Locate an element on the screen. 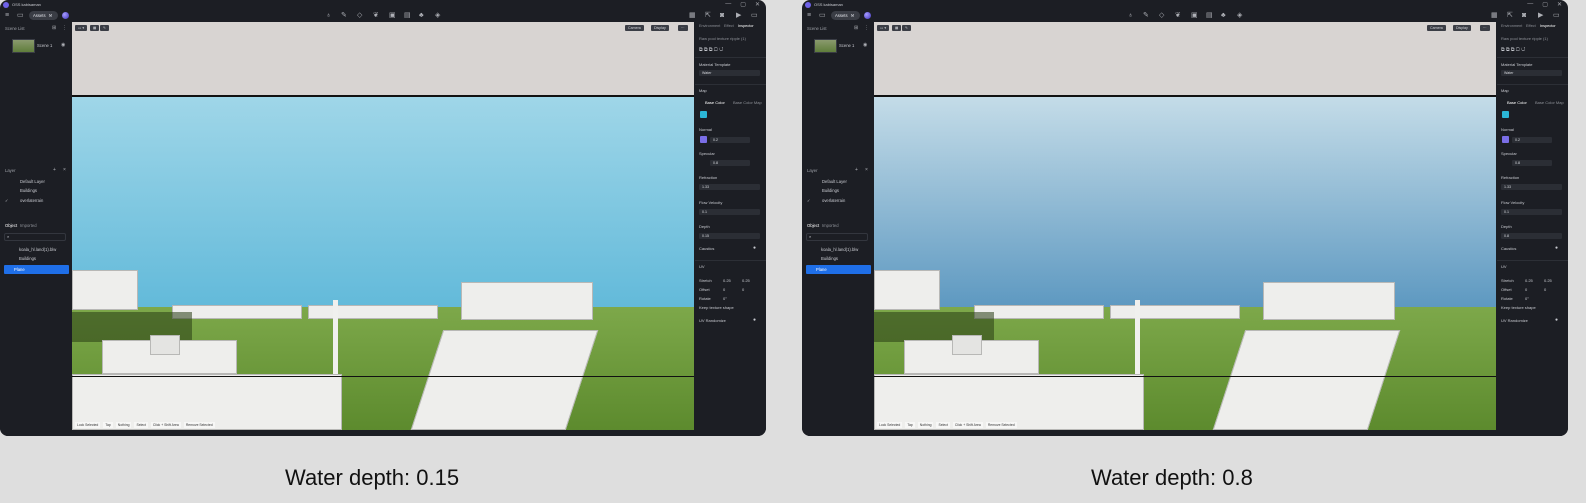  calendar-icon: ▦ is located at coordinates (1494, 15).